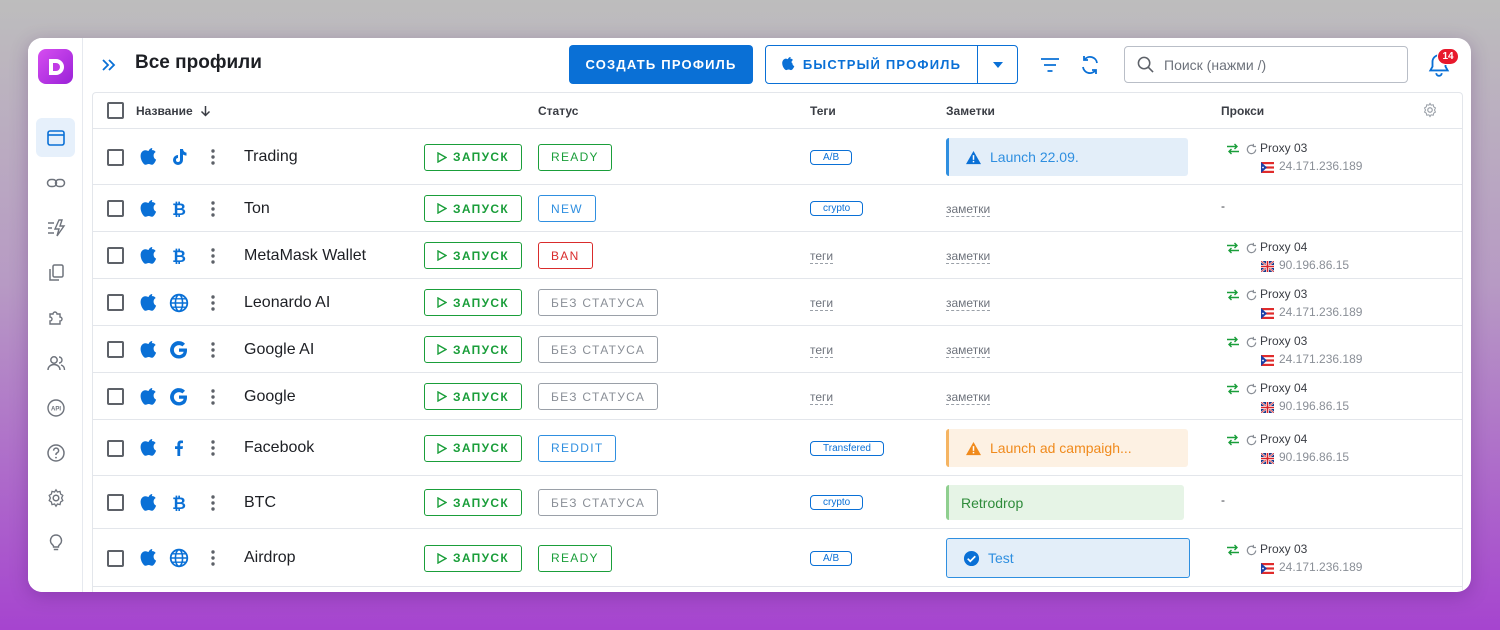 The image size is (1500, 630). I want to click on users-icon, so click(55, 362).